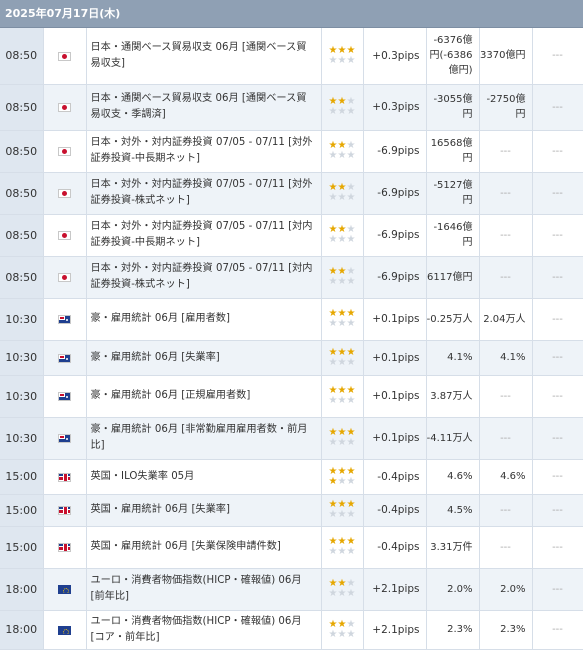  Describe the element at coordinates (204, 56) in the screenshot. I see `event-title: 日本・通関ベース貿易収支 06月 [通関ベース貿易収支]` at that location.